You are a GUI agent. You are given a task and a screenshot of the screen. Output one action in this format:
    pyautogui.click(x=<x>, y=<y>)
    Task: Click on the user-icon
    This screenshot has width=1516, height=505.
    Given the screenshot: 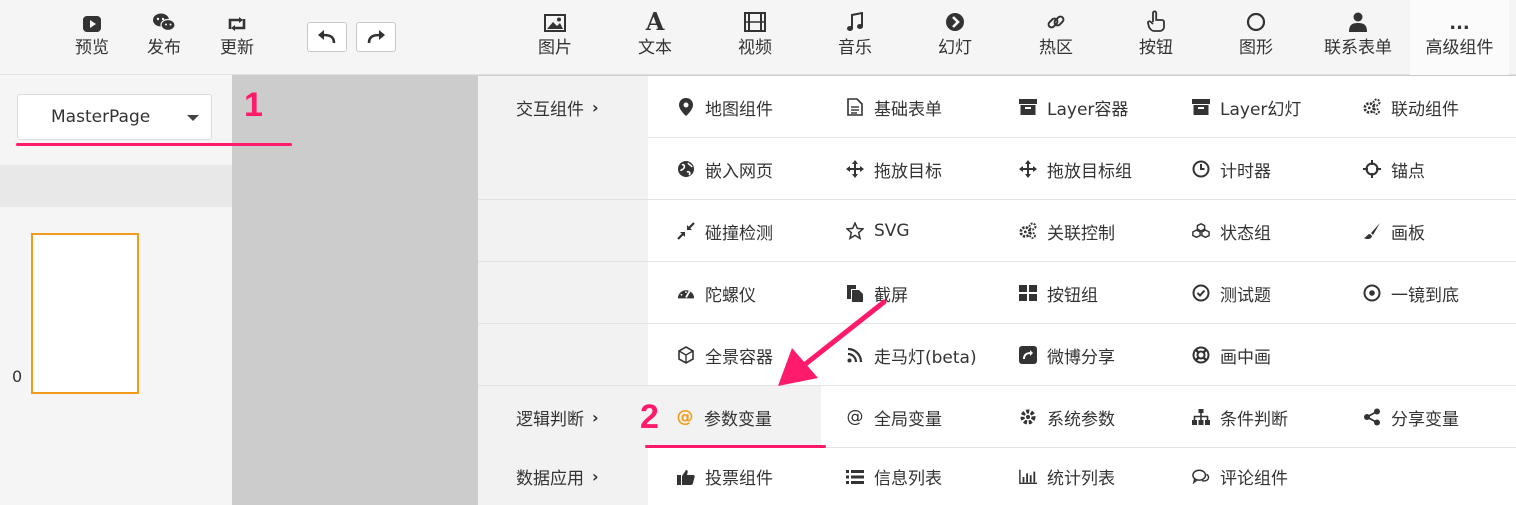 What is the action you would take?
    pyautogui.click(x=1358, y=18)
    